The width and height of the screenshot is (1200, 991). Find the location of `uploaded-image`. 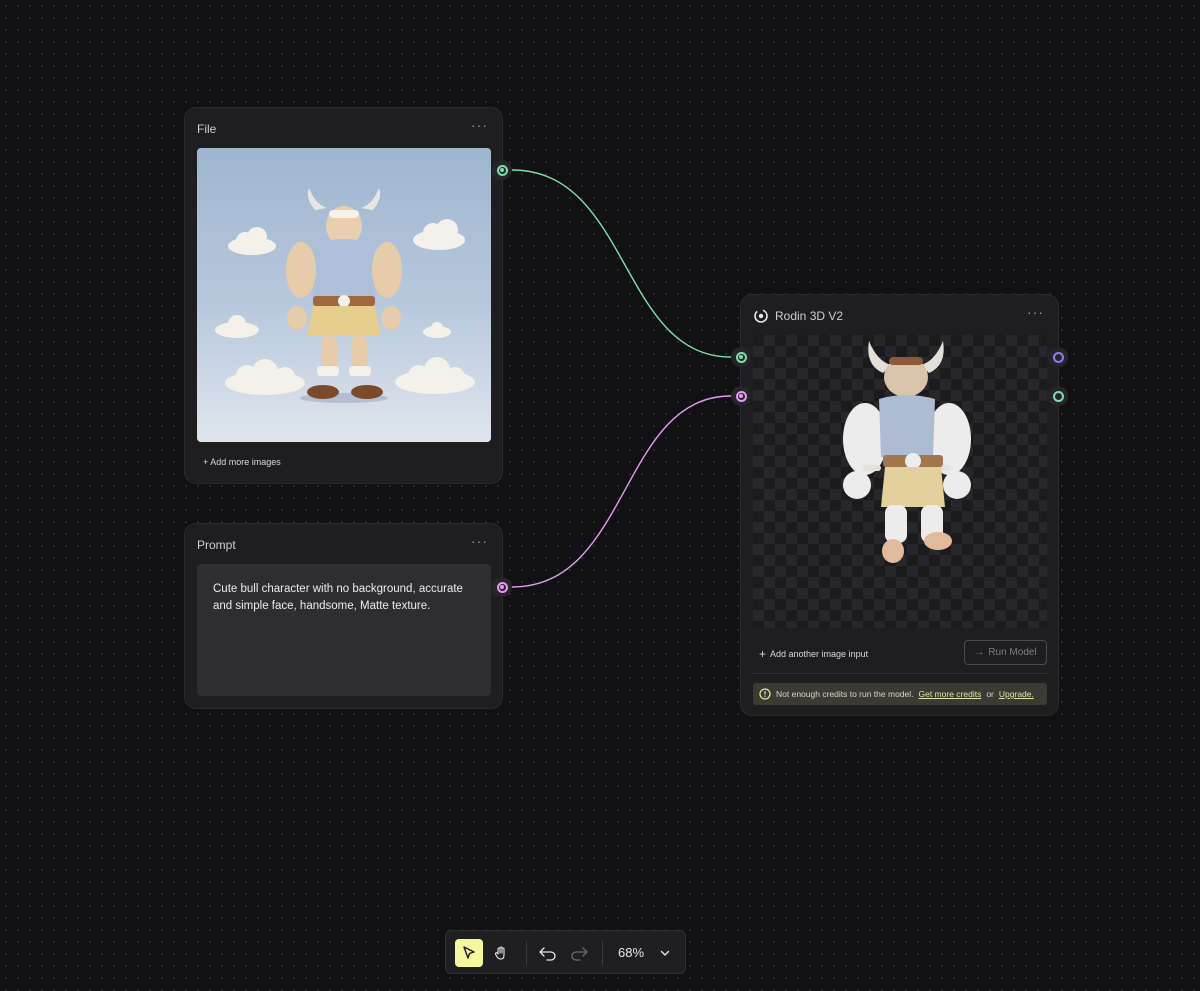

uploaded-image is located at coordinates (344, 295).